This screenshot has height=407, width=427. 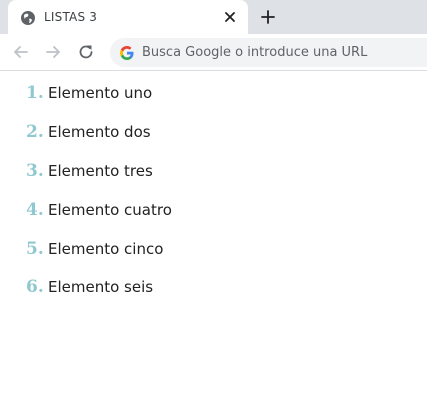 What do you see at coordinates (284, 52) in the screenshot?
I see `address-input` at bounding box center [284, 52].